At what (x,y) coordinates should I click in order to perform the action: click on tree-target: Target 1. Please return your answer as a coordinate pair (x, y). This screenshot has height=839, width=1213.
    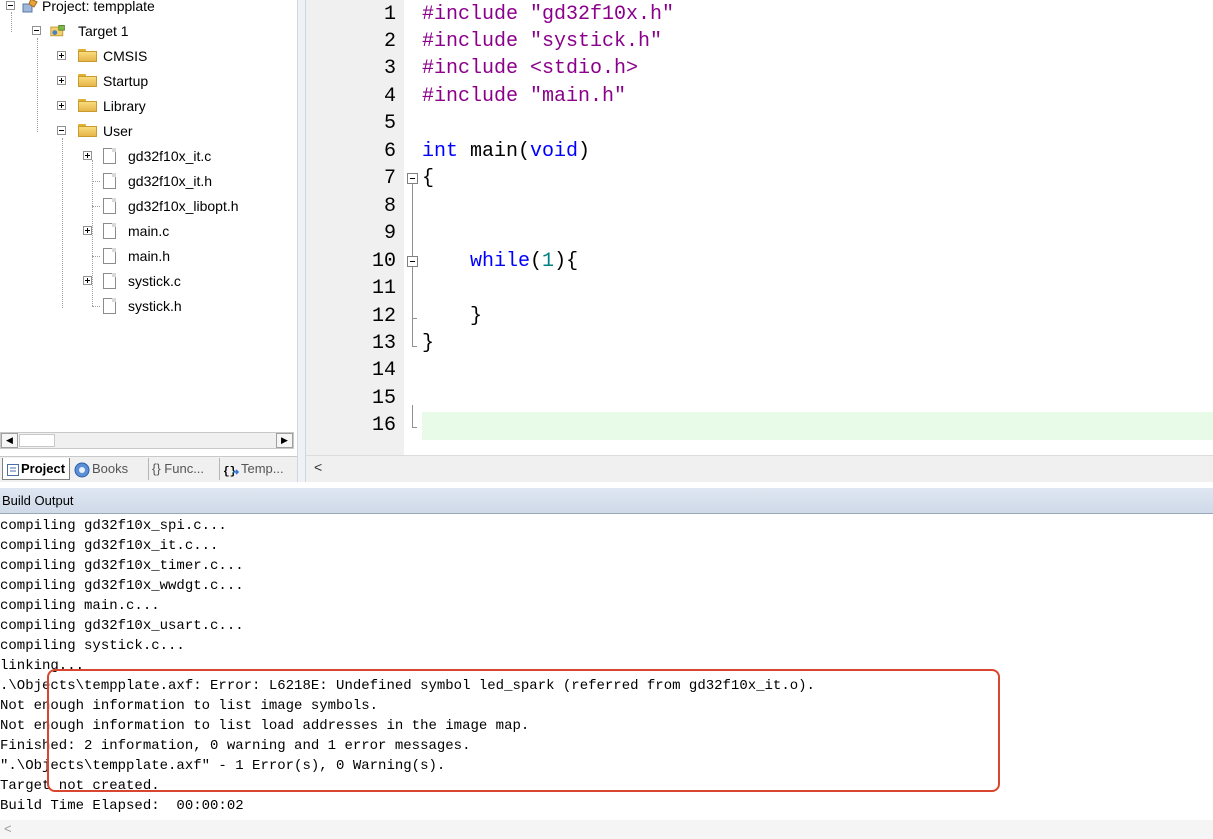
    Looking at the image, I should click on (148, 31).